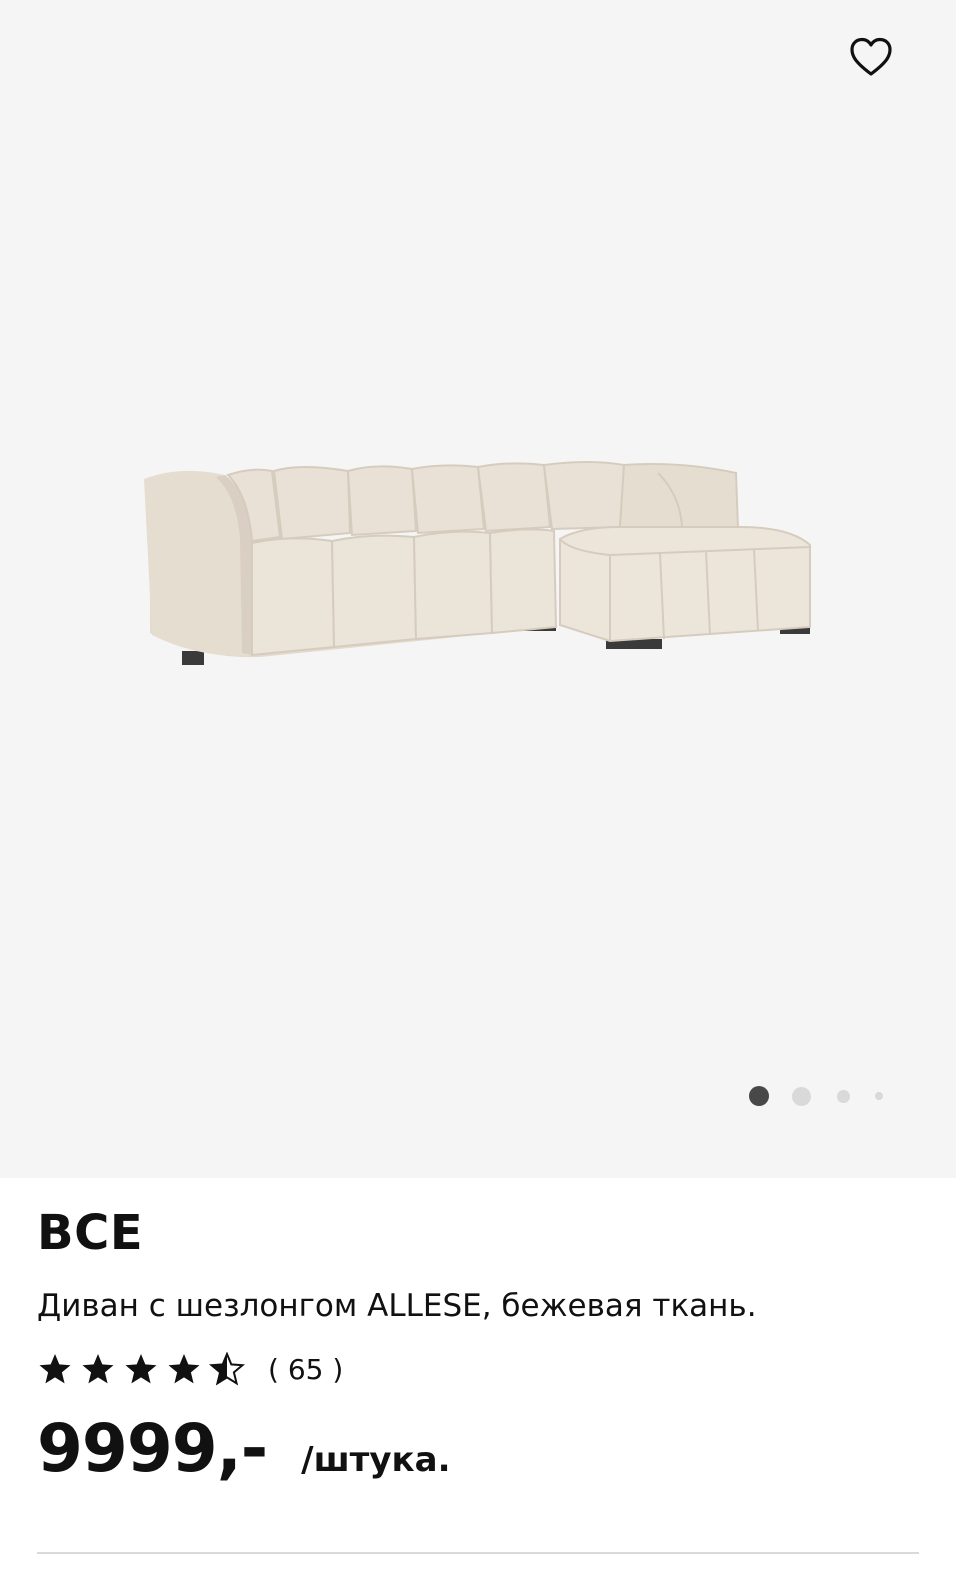 The image size is (960, 1574). What do you see at coordinates (759, 1096) in the screenshot?
I see `carousel-dot-1-active` at bounding box center [759, 1096].